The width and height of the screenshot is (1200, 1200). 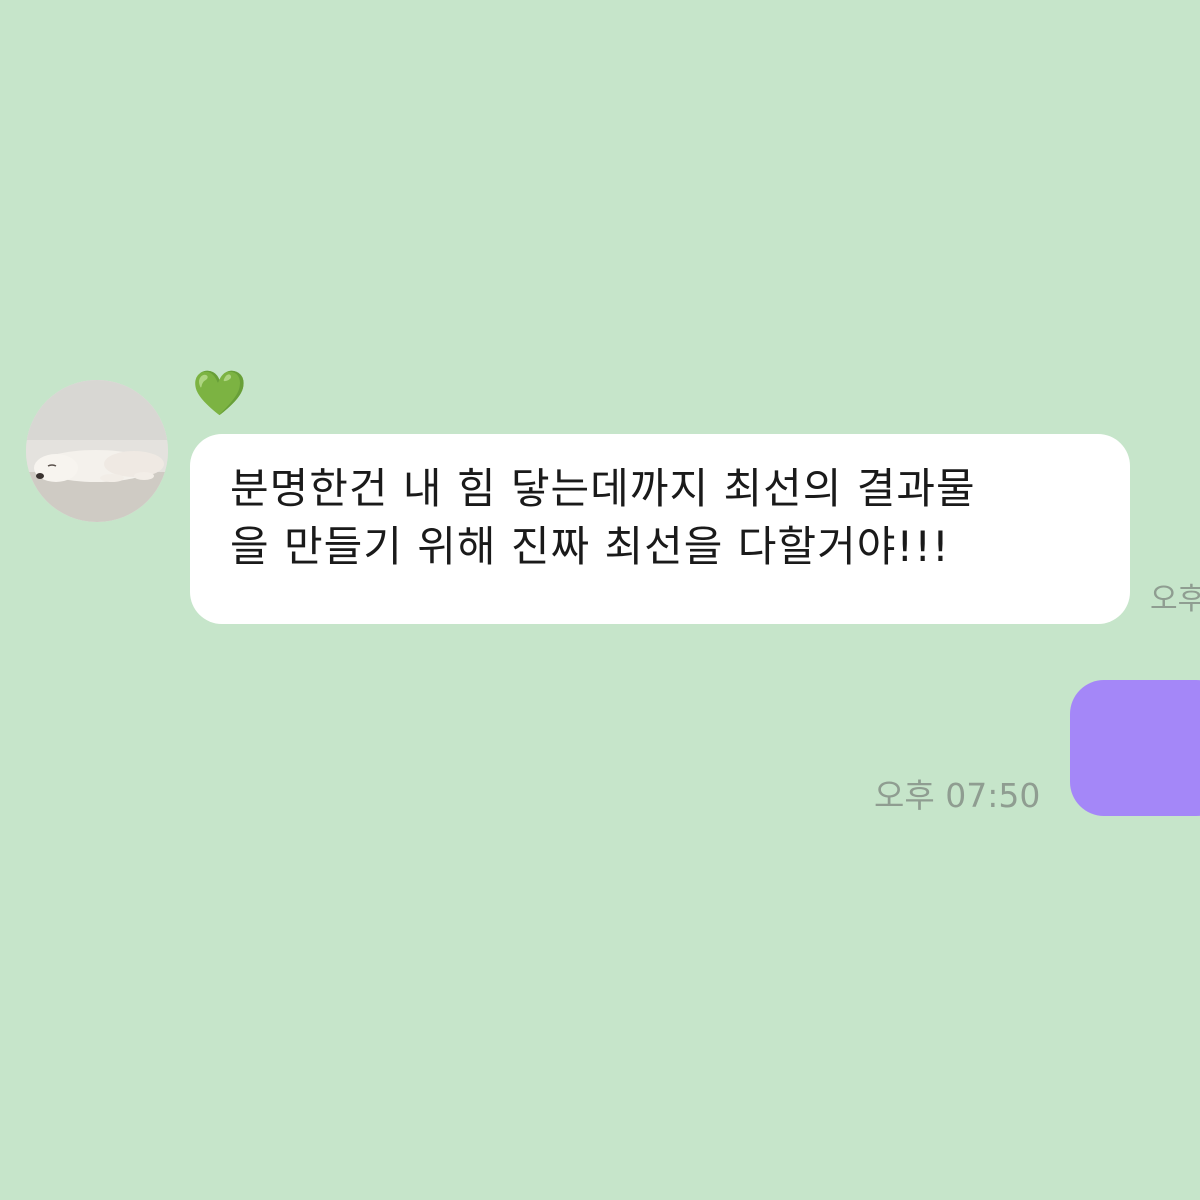 What do you see at coordinates (603, 488) in the screenshot?
I see `message-line: 분명한건 내 힘 닿는데까지 최선의 결과물` at bounding box center [603, 488].